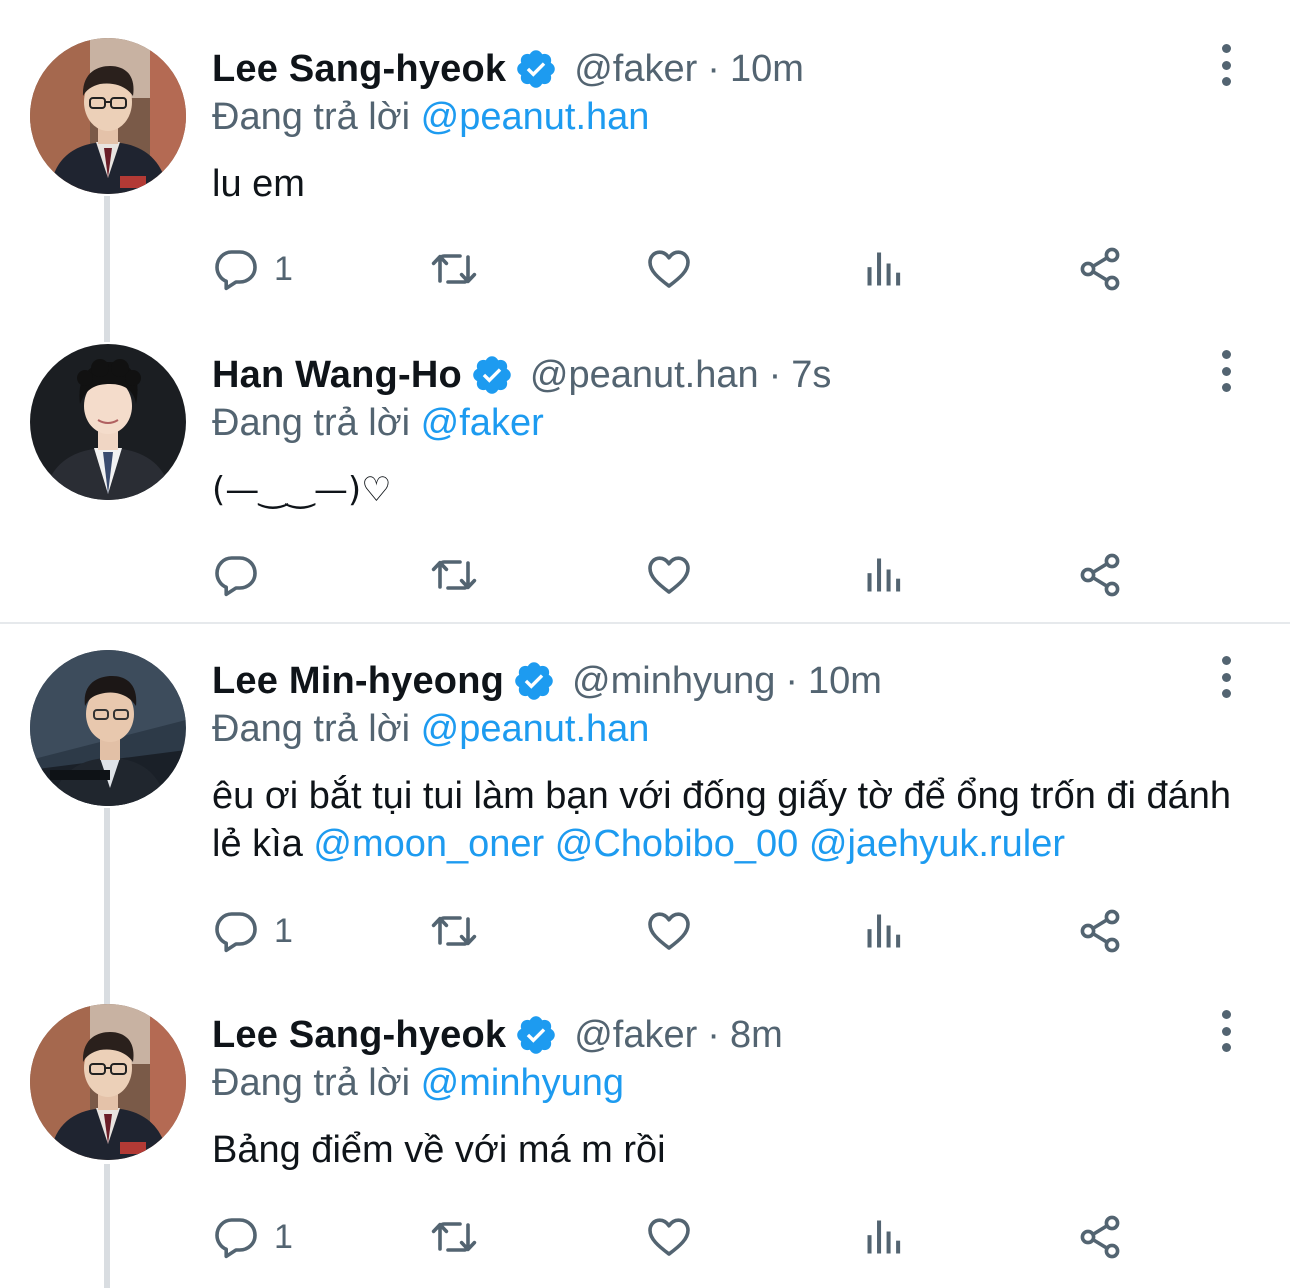 This screenshot has width=1290, height=1288. I want to click on tweet-header: Lee Min-hyeong @minhyung · 10m, so click(547, 681).